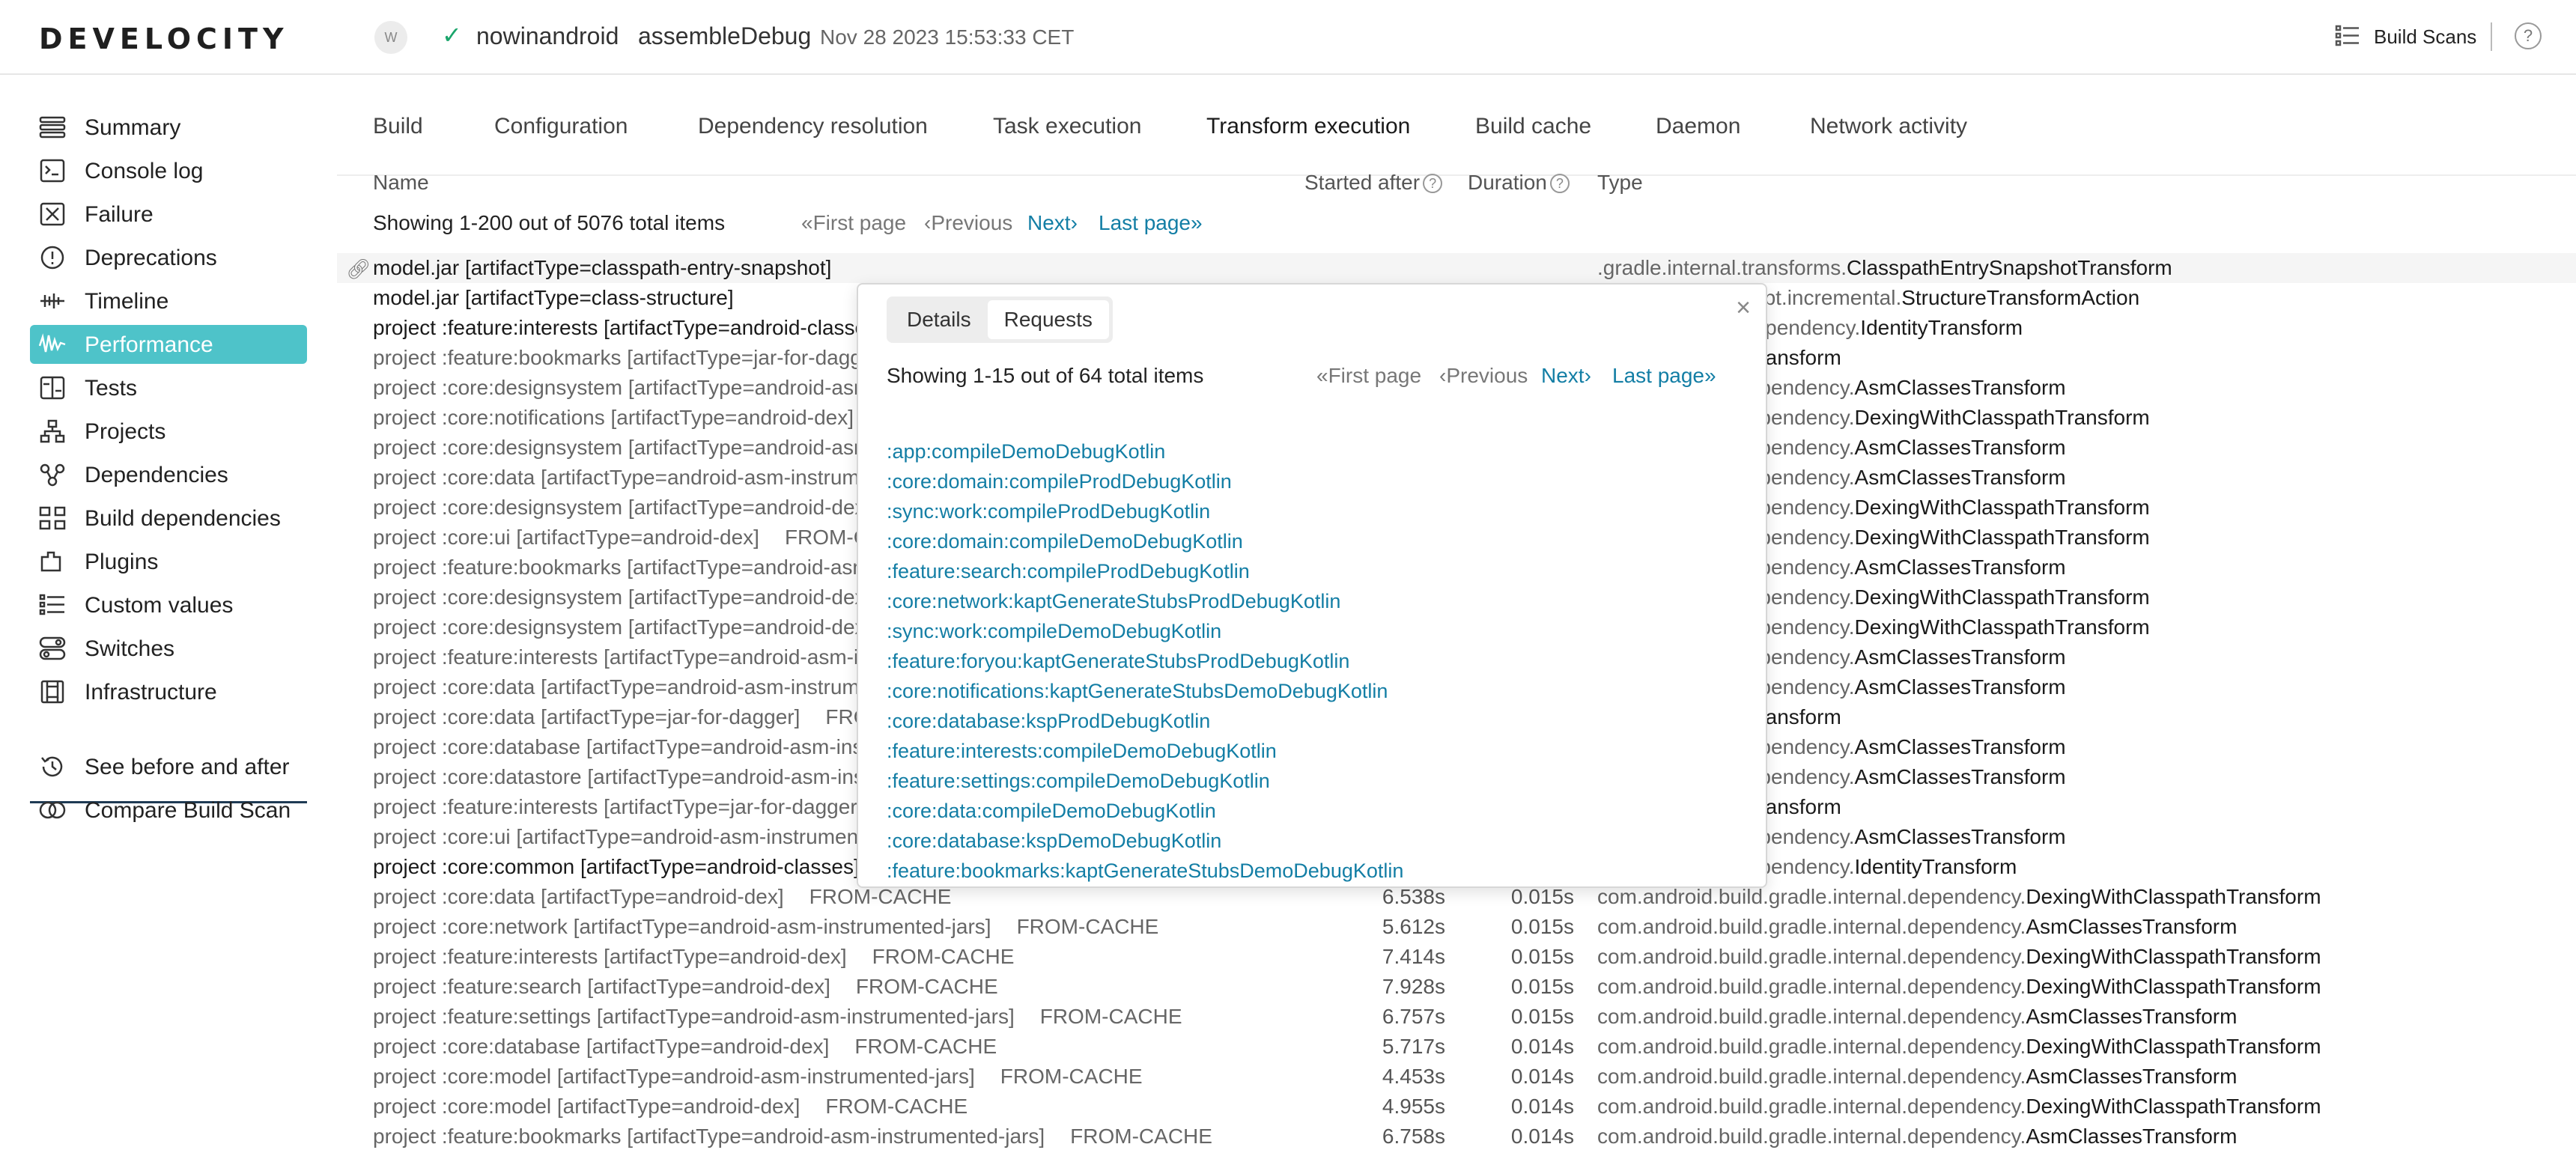 The width and height of the screenshot is (2576, 1150). Describe the element at coordinates (168, 604) in the screenshot. I see `sidebar-item-custom-values: Custom values` at that location.